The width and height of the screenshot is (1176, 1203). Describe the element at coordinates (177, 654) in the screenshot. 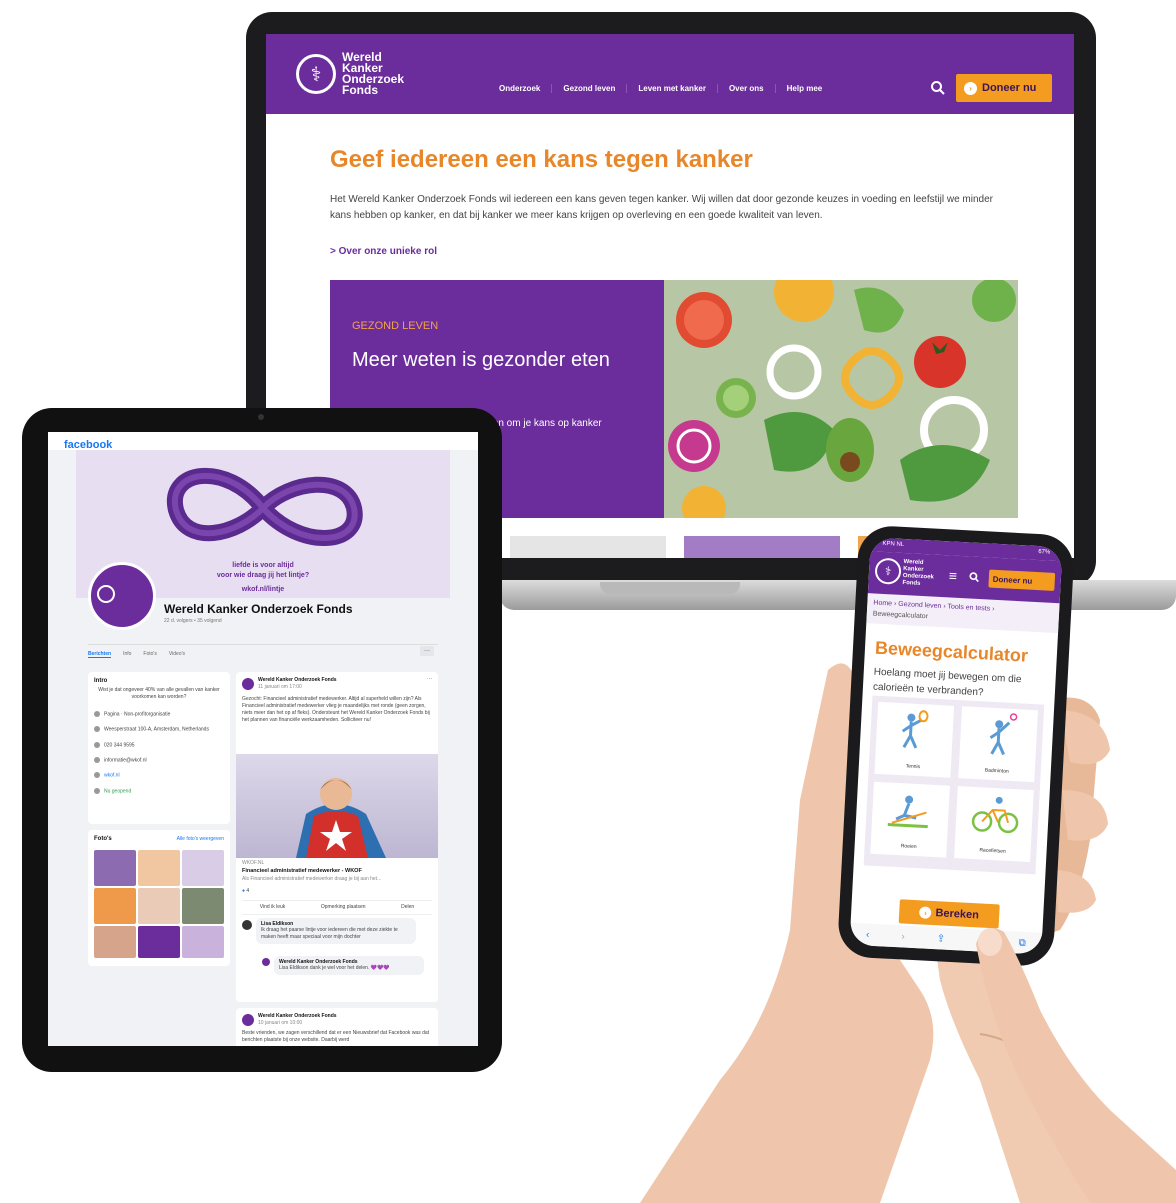

I see `tab-videos: Video's` at that location.